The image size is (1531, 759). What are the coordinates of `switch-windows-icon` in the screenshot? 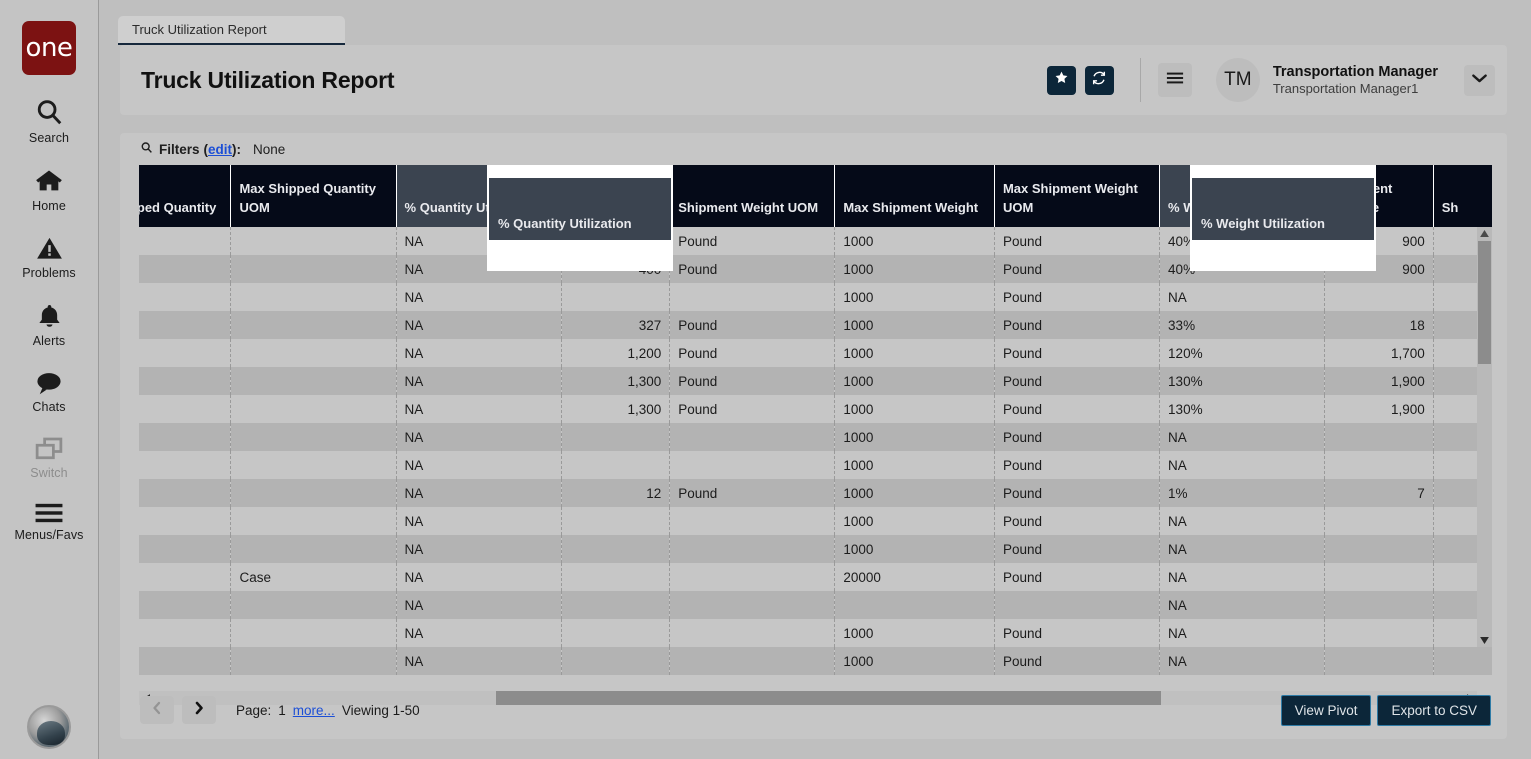 It's located at (49, 449).